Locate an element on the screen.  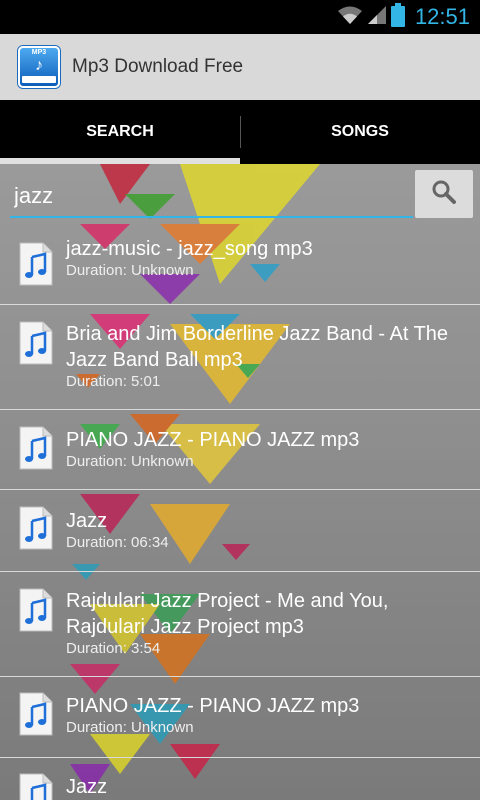
app-logo-icon: MP3 ♪ is located at coordinates (39, 67).